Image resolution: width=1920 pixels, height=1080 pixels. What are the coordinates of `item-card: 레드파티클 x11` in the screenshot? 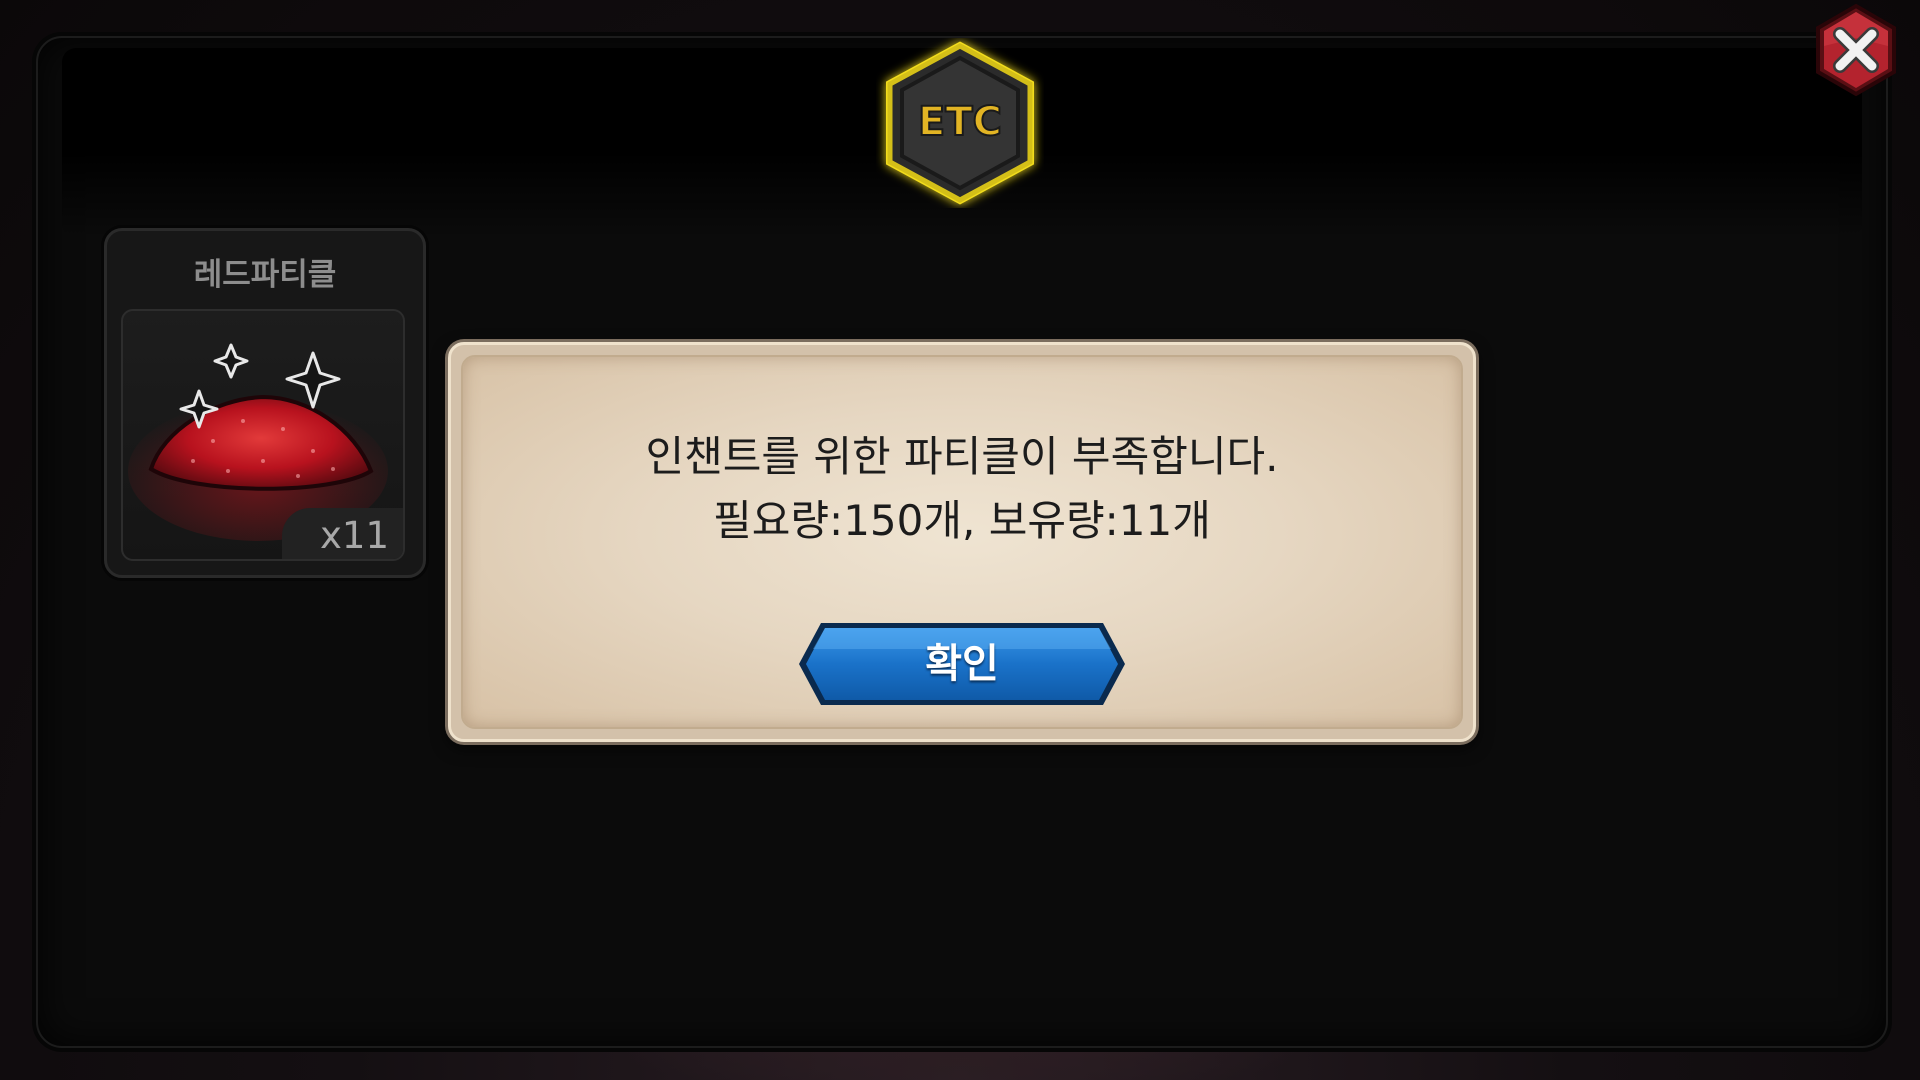 It's located at (265, 403).